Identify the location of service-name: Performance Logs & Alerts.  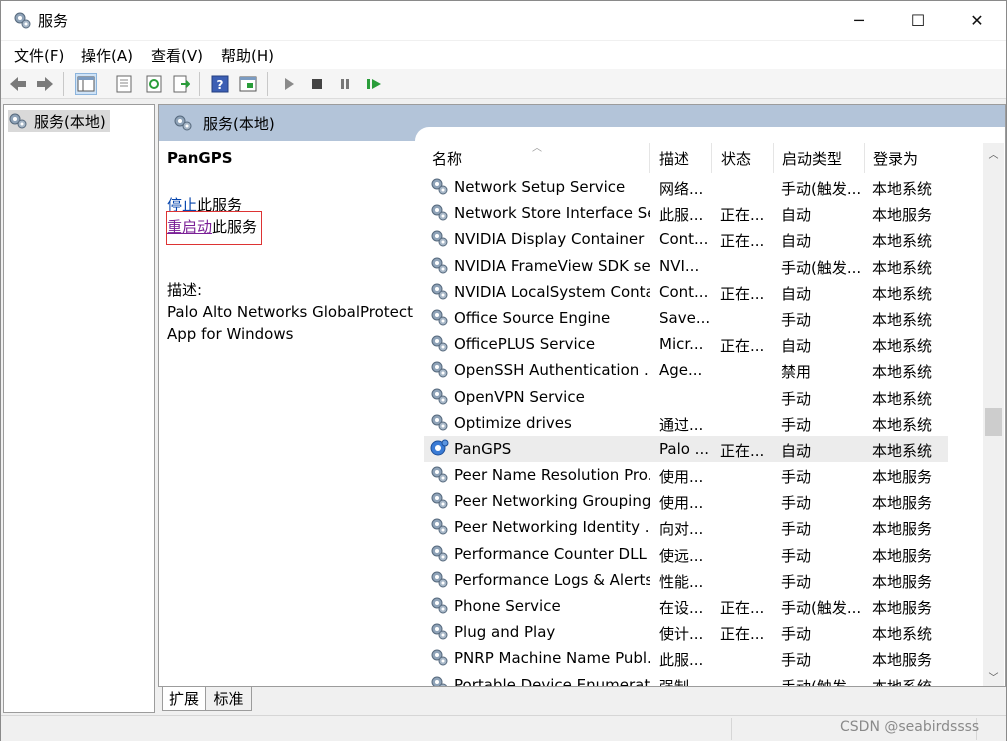
(552, 579).